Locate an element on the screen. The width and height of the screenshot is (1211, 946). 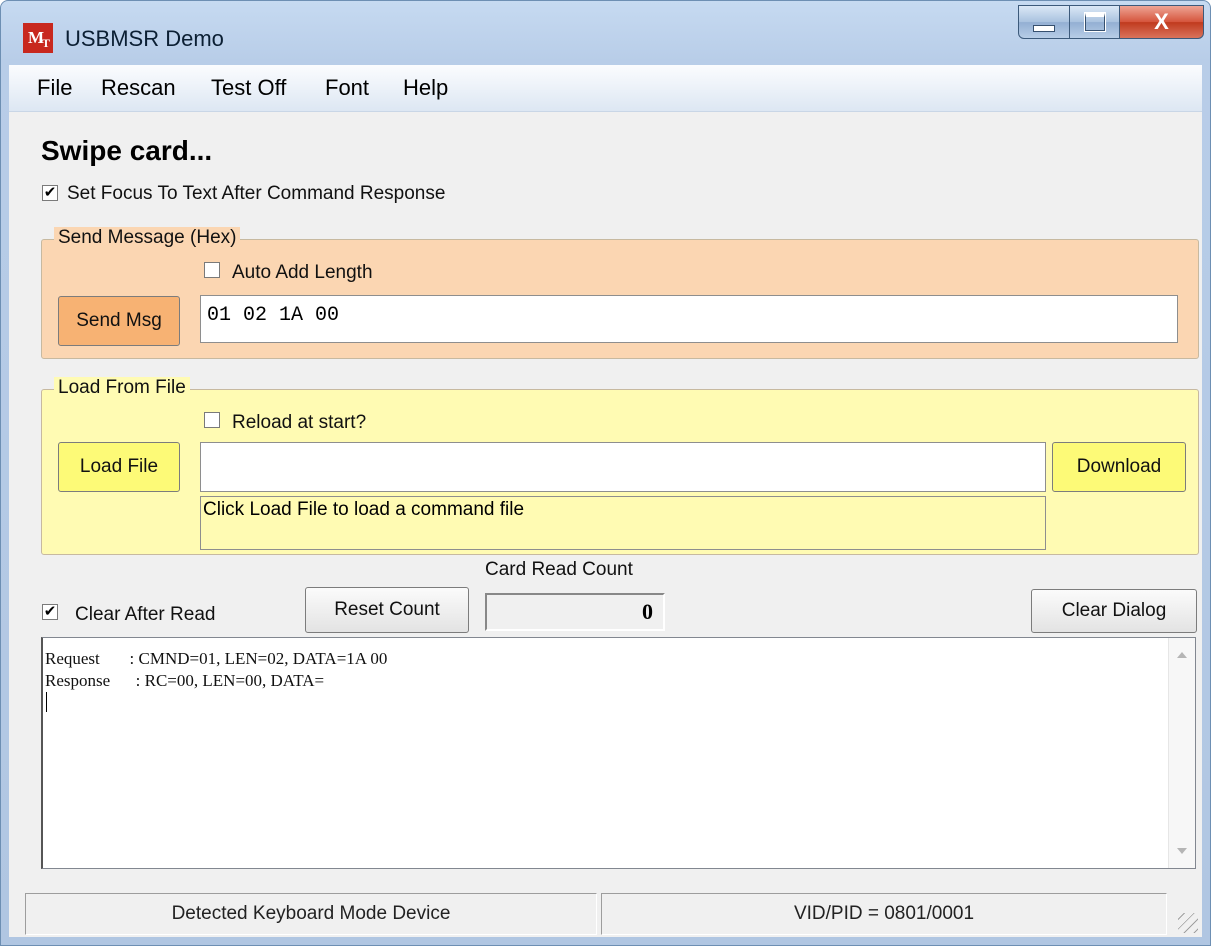
file-path-input is located at coordinates (623, 467).